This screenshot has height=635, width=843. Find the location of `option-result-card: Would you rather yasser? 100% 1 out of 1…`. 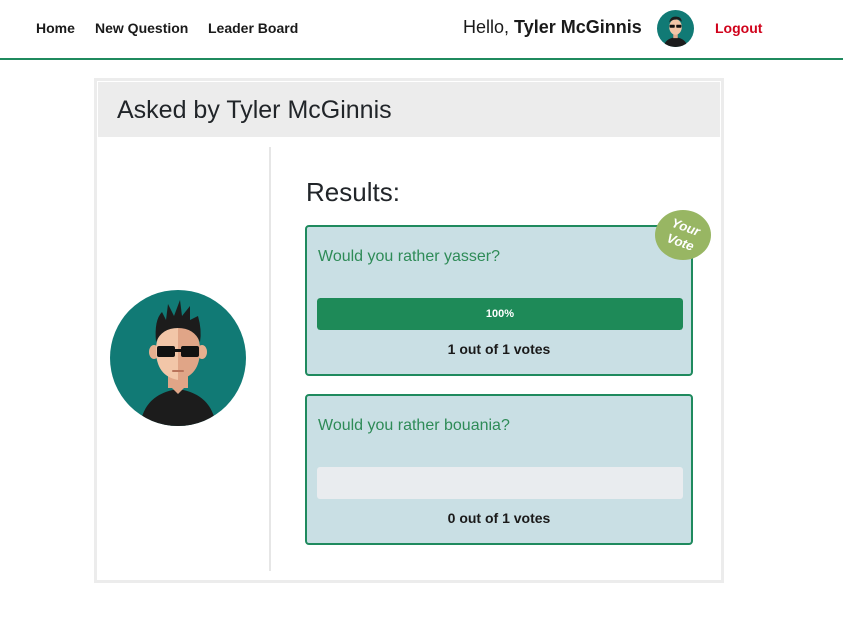

option-result-card: Would you rather yasser? 100% 1 out of 1… is located at coordinates (499, 300).